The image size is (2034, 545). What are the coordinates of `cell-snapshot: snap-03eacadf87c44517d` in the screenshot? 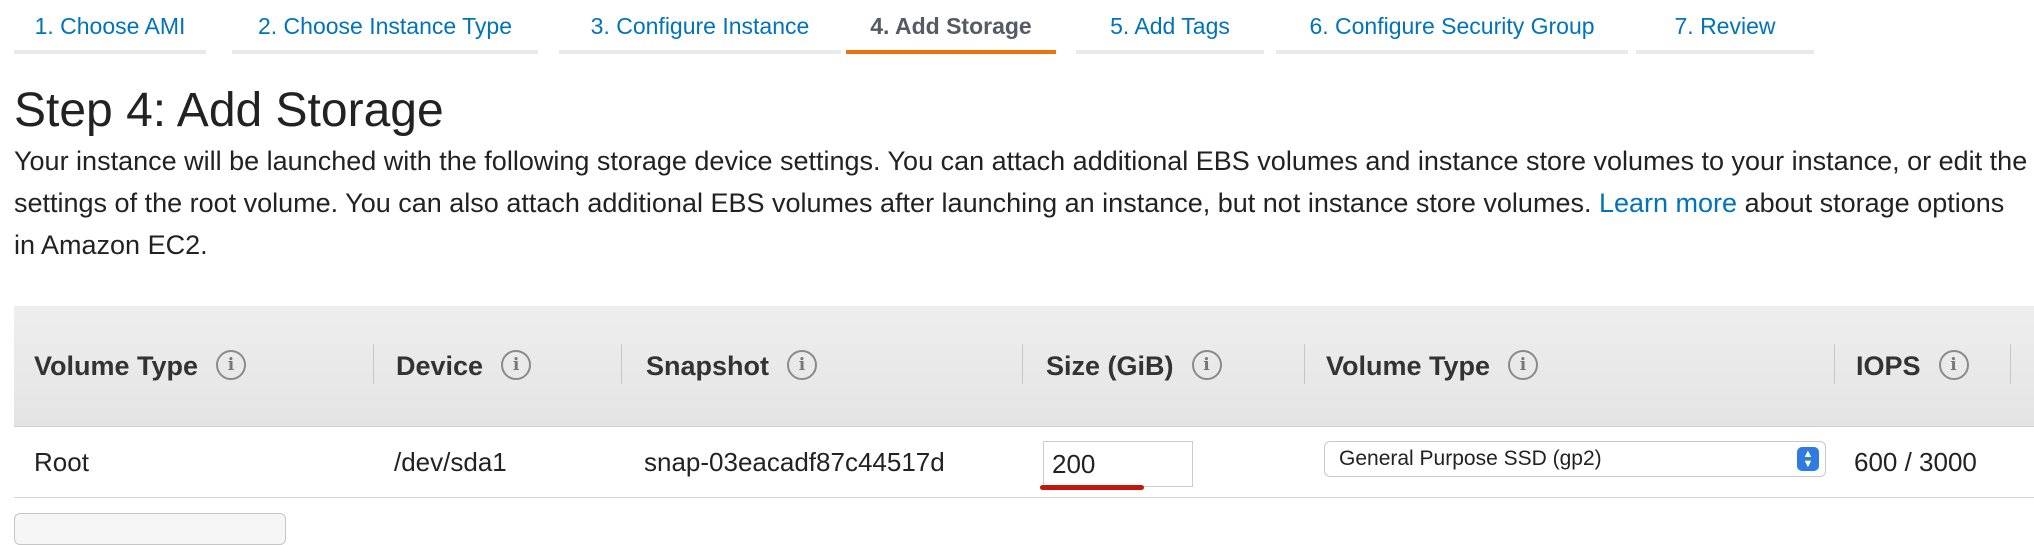 It's located at (794, 462).